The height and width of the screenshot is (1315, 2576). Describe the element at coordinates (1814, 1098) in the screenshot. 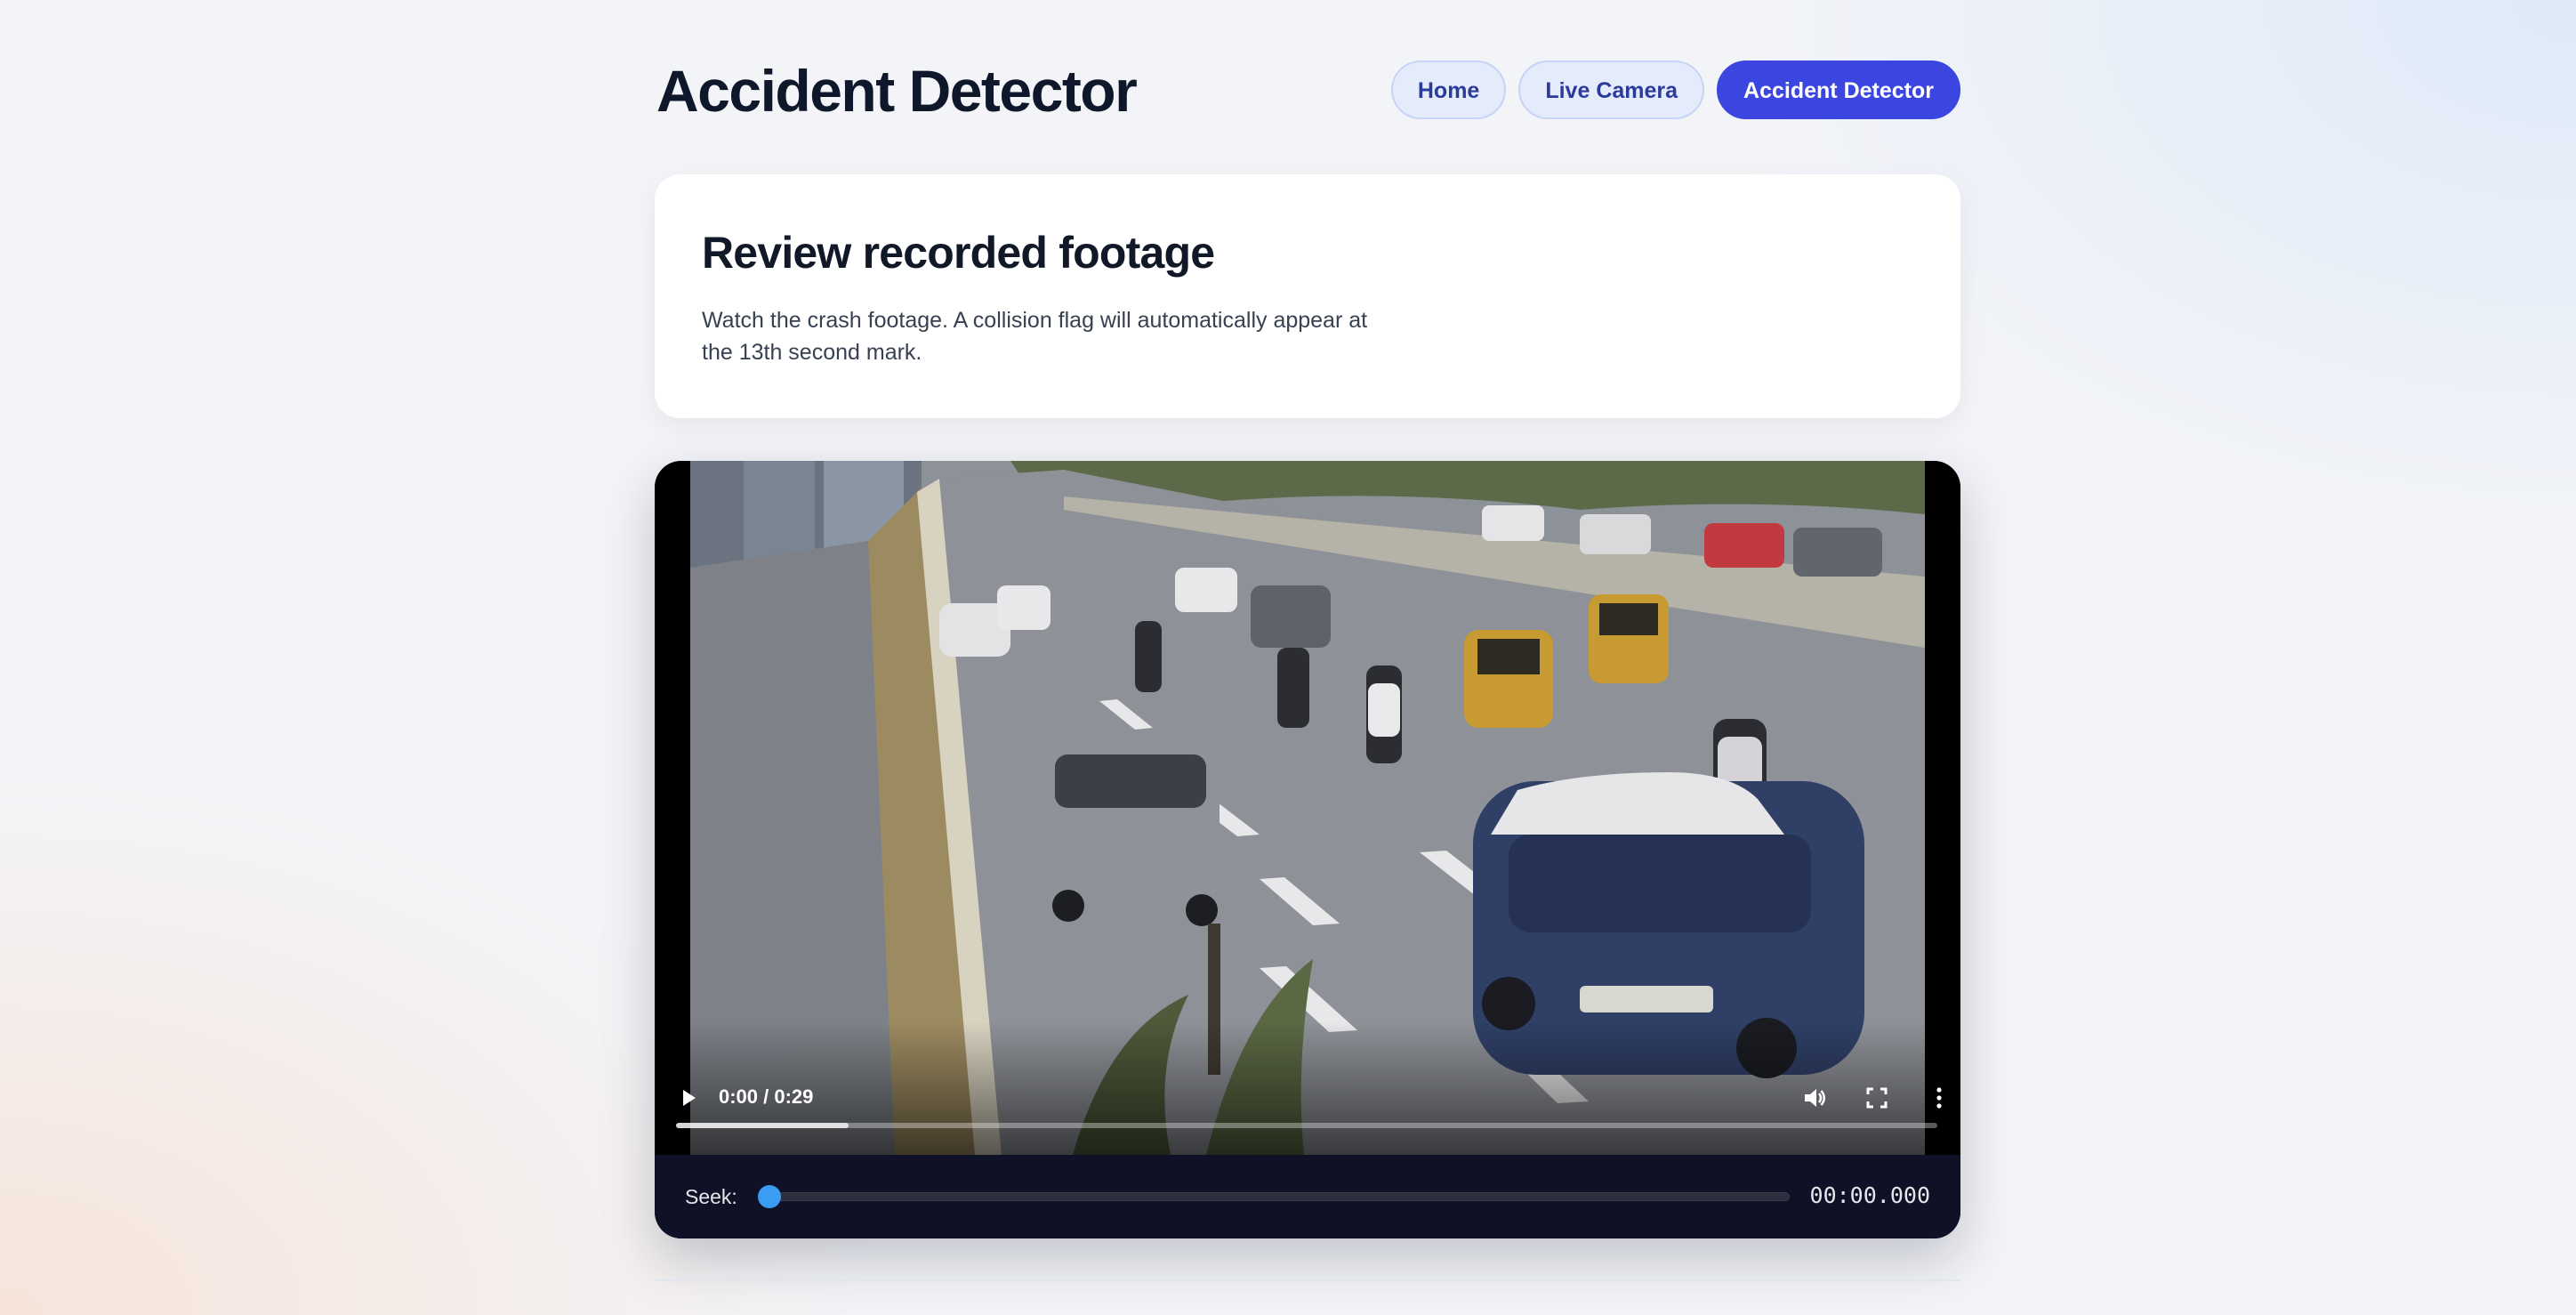

I see `volume-icon` at that location.